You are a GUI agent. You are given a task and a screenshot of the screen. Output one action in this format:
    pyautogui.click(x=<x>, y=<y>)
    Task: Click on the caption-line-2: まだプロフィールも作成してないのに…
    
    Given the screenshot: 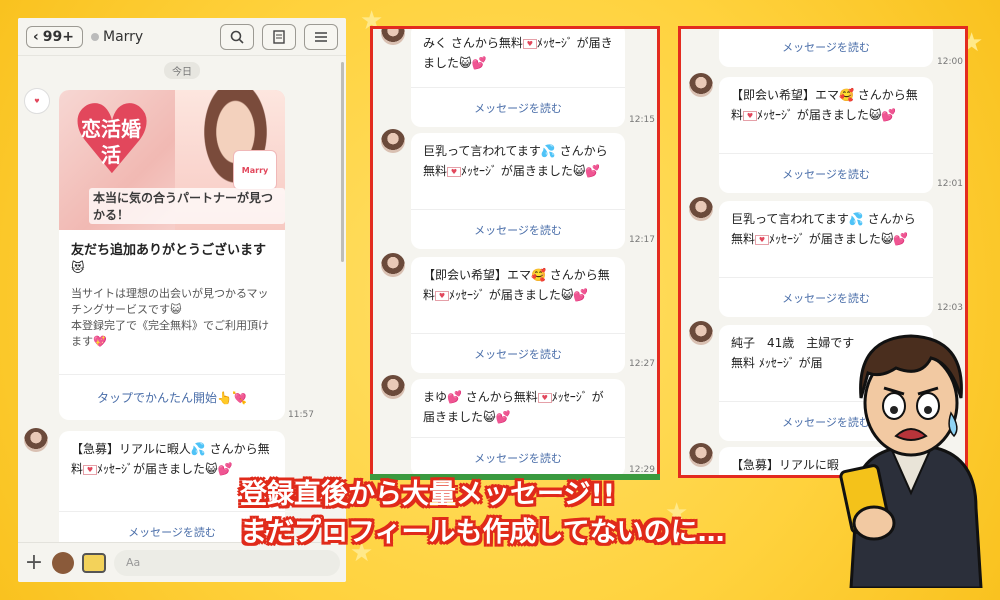 What is the action you would take?
    pyautogui.click(x=482, y=532)
    